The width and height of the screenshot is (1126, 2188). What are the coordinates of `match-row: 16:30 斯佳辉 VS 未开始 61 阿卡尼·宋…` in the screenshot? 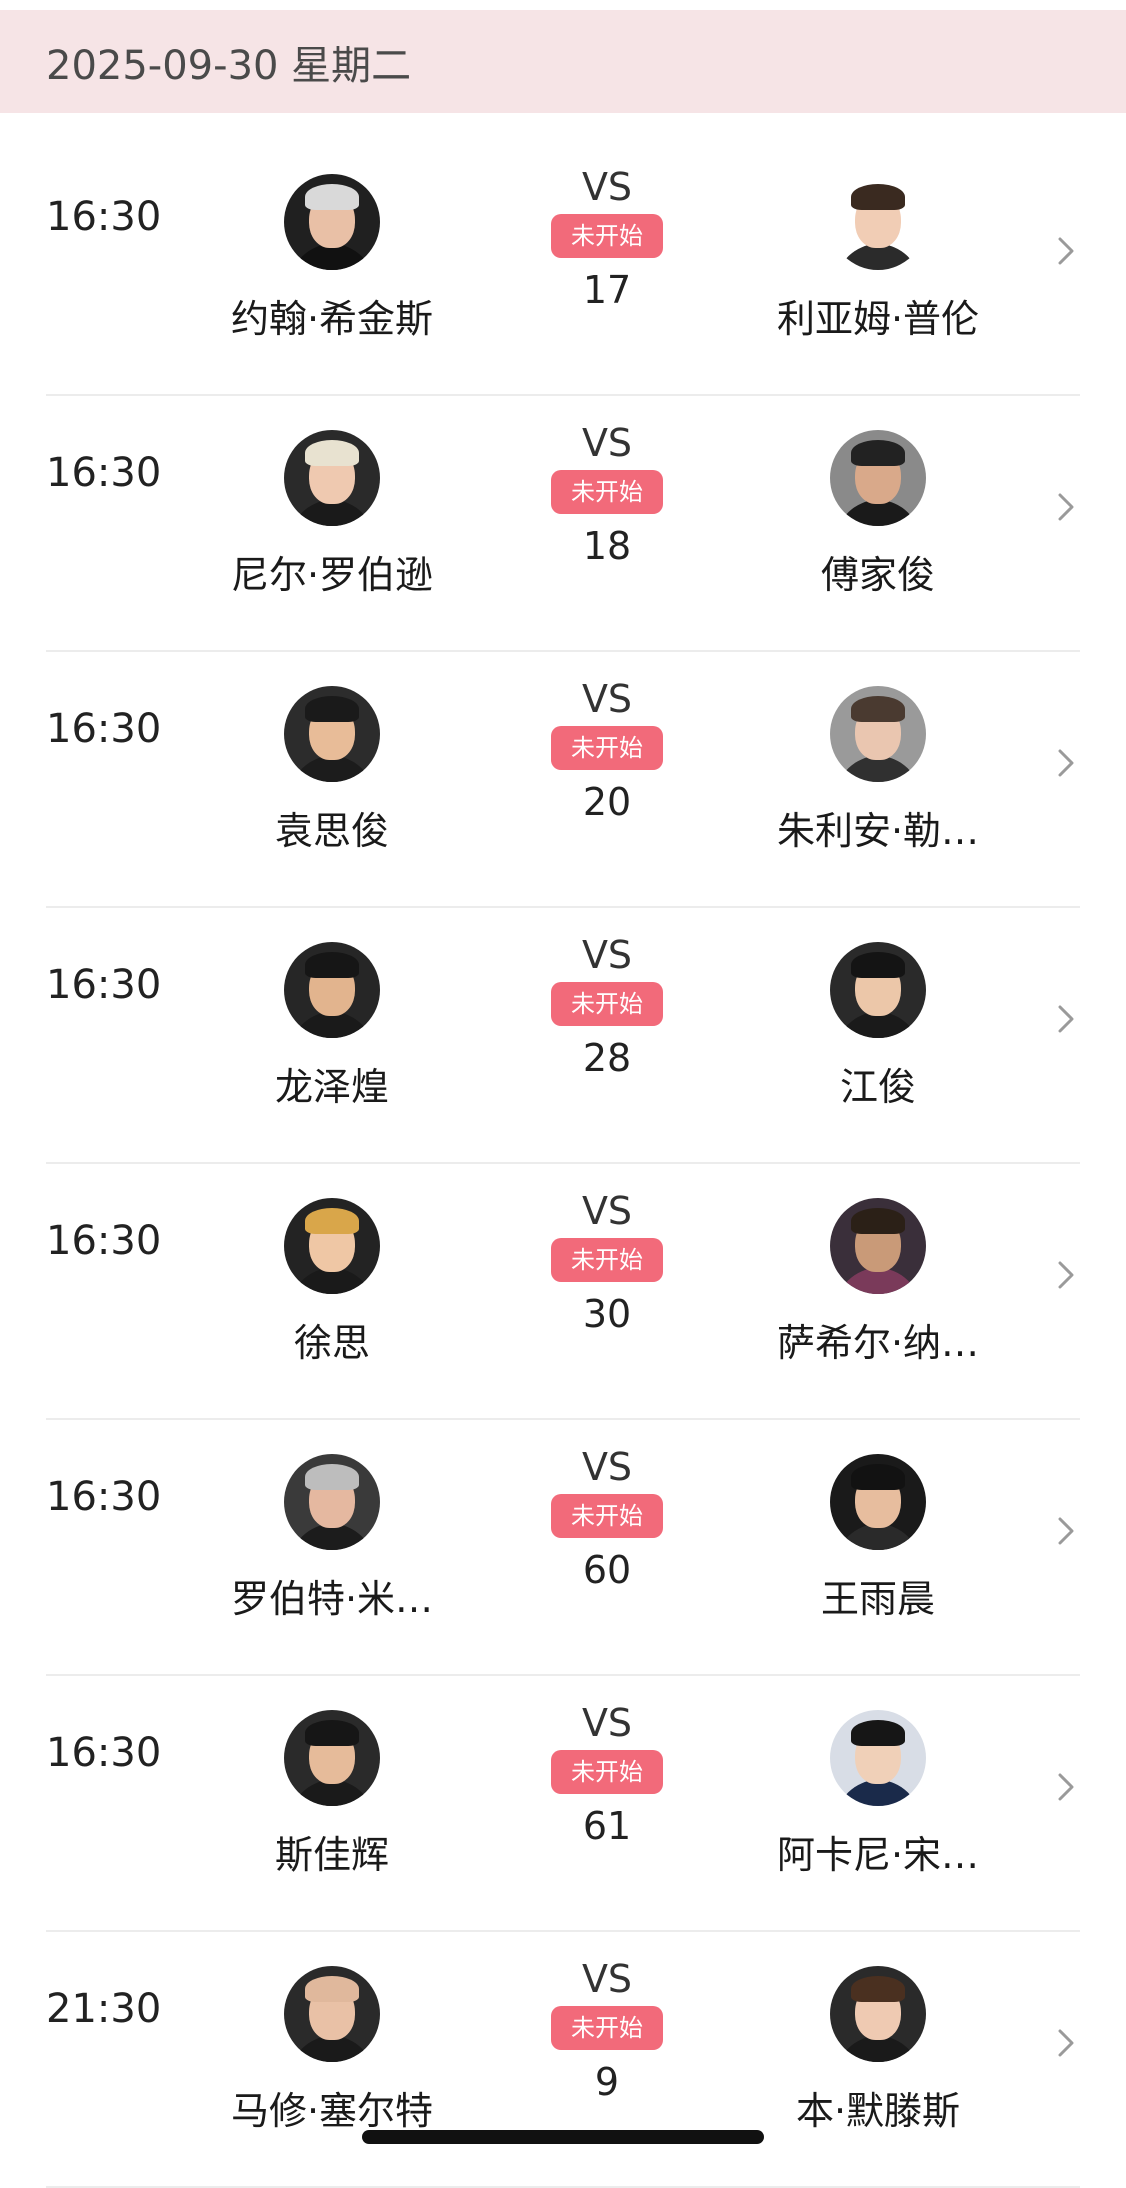 It's located at (563, 1804).